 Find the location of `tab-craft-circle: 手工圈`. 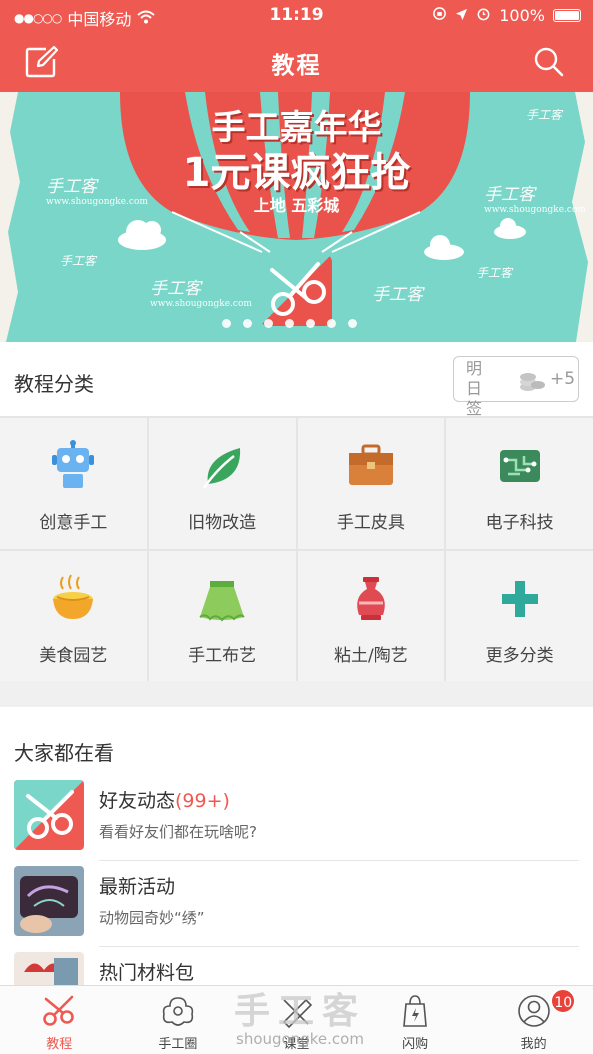

tab-craft-circle: 手工圈 is located at coordinates (178, 1020).